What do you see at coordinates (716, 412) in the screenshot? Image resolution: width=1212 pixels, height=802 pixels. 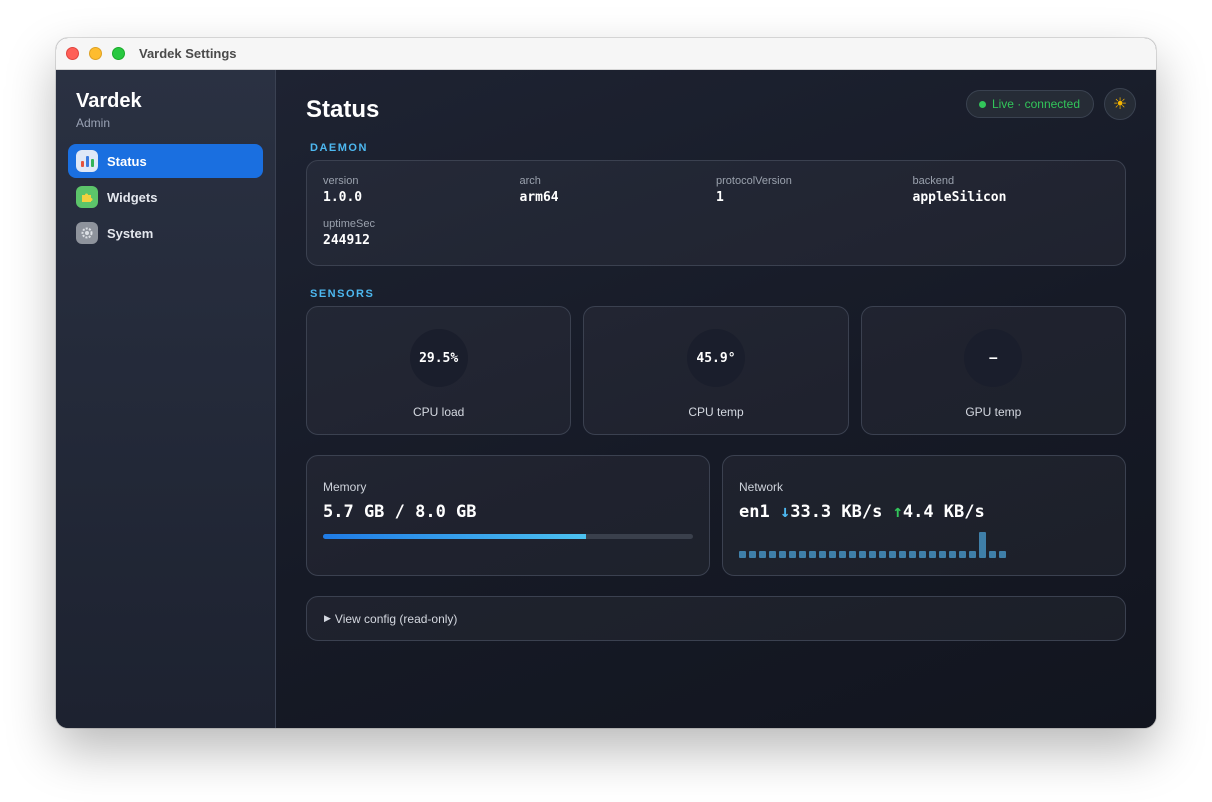 I see `sensor-label: CPU temp` at bounding box center [716, 412].